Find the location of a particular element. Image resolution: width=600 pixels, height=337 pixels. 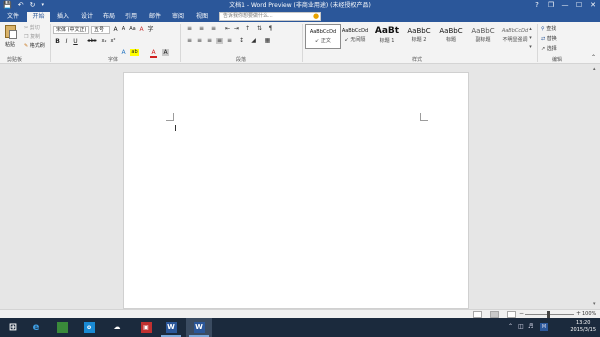

change-case-button: Aa is located at coordinates (132, 29).